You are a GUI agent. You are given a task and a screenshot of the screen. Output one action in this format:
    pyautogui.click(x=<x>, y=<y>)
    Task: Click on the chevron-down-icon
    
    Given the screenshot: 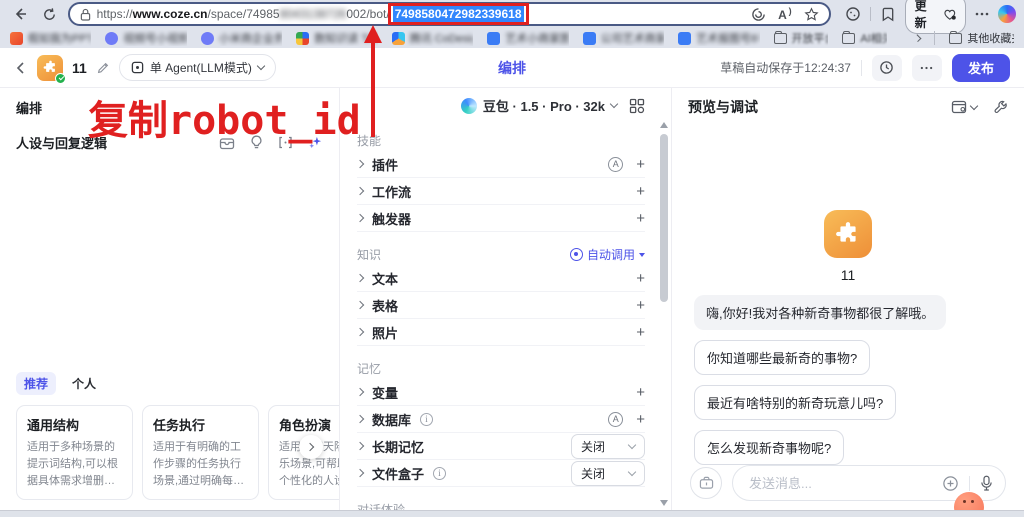 What is the action you would take?
    pyautogui.click(x=614, y=104)
    